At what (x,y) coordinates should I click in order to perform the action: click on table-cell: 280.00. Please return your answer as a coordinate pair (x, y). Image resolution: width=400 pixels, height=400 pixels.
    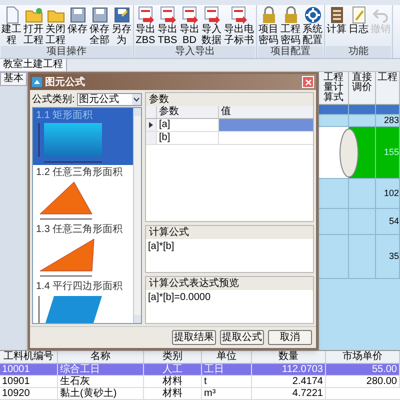
    Looking at the image, I should click on (363, 381).